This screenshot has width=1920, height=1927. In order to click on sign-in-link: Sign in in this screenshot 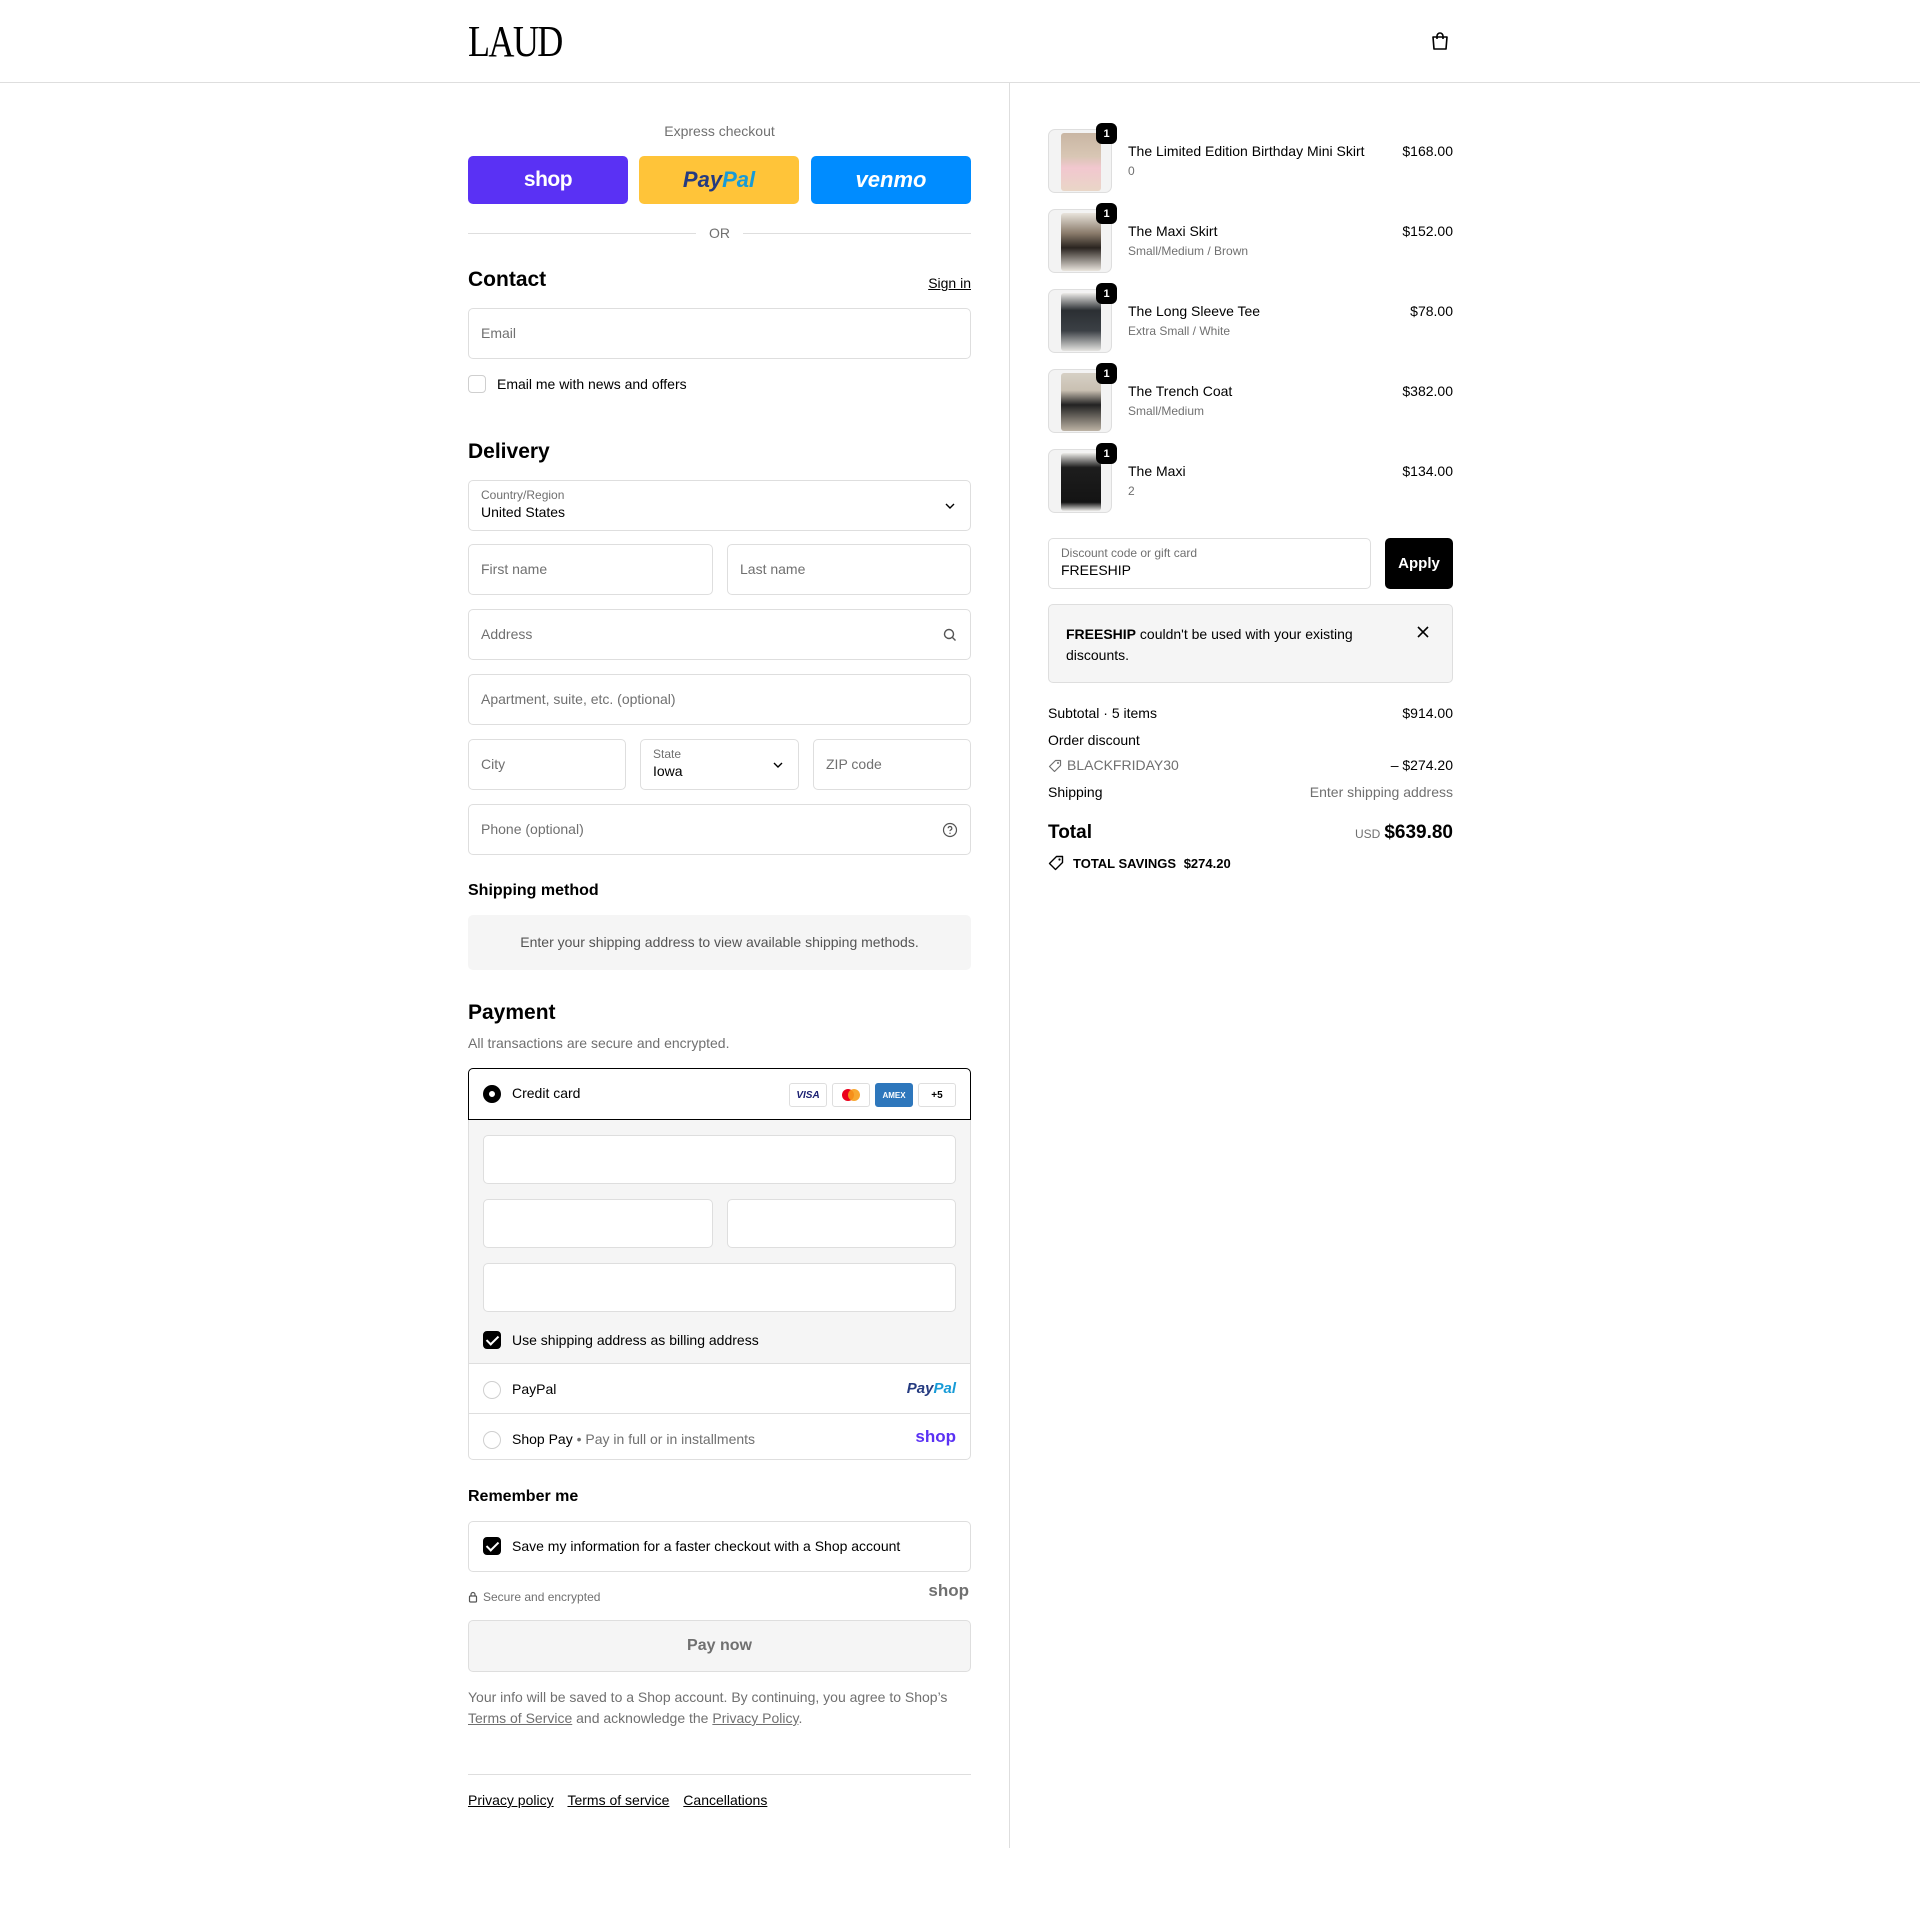, I will do `click(949, 283)`.